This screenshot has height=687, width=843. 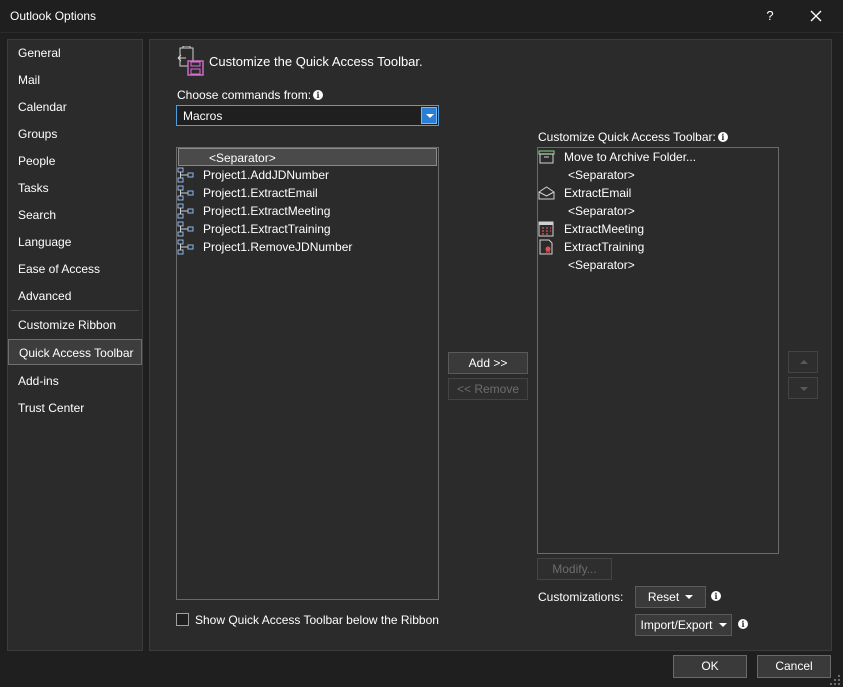 I want to click on nav-item-add-ins: Add-ins, so click(x=75, y=381).